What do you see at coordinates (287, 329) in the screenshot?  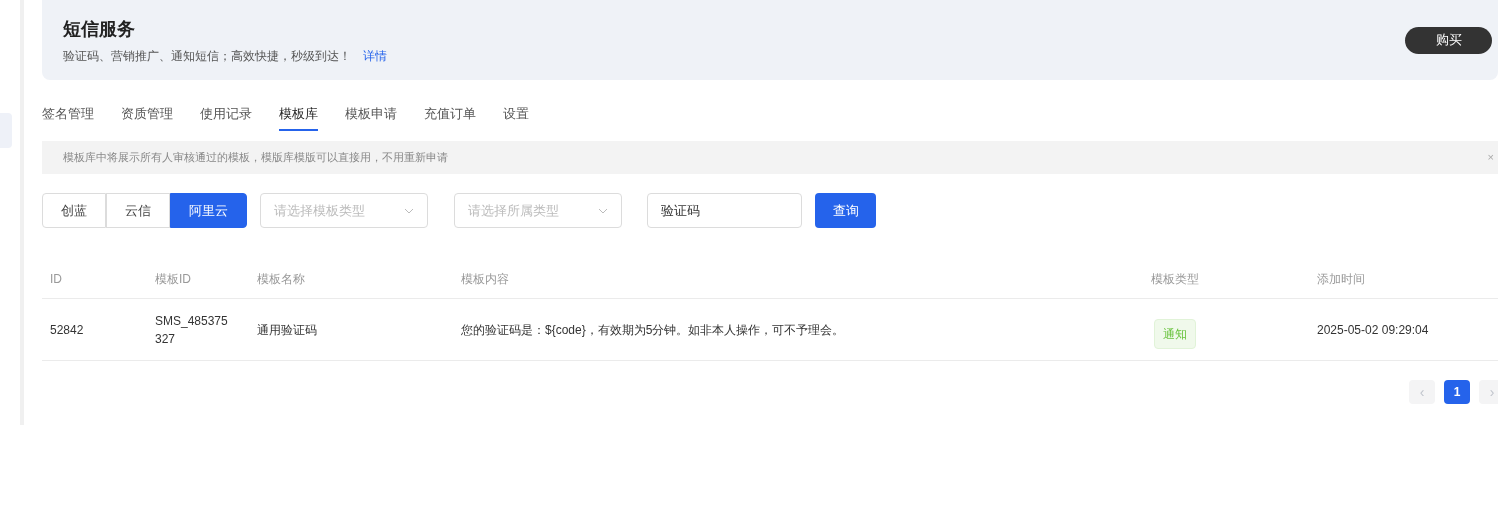 I see `table-cell: 通用验证码` at bounding box center [287, 329].